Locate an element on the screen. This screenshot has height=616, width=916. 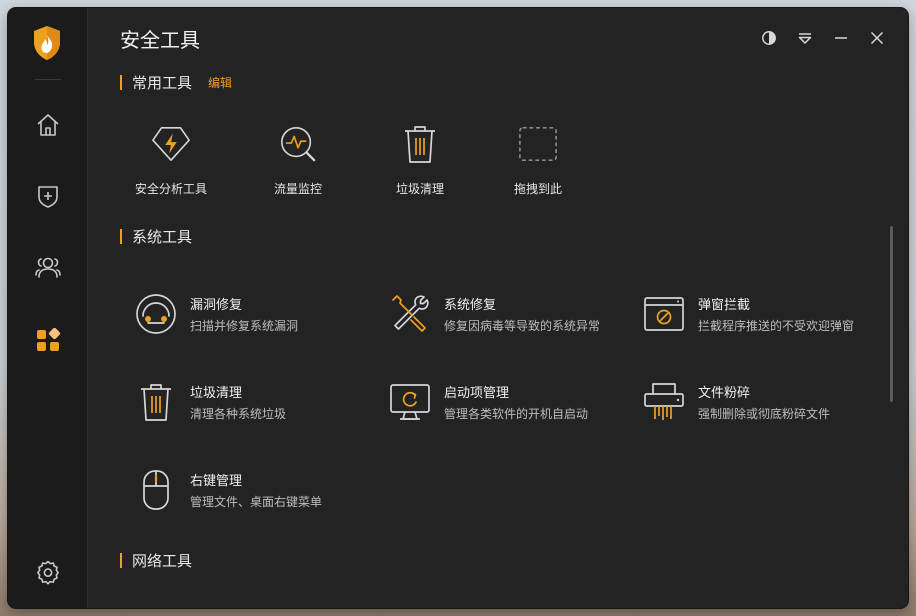
close-icon is located at coordinates (877, 38).